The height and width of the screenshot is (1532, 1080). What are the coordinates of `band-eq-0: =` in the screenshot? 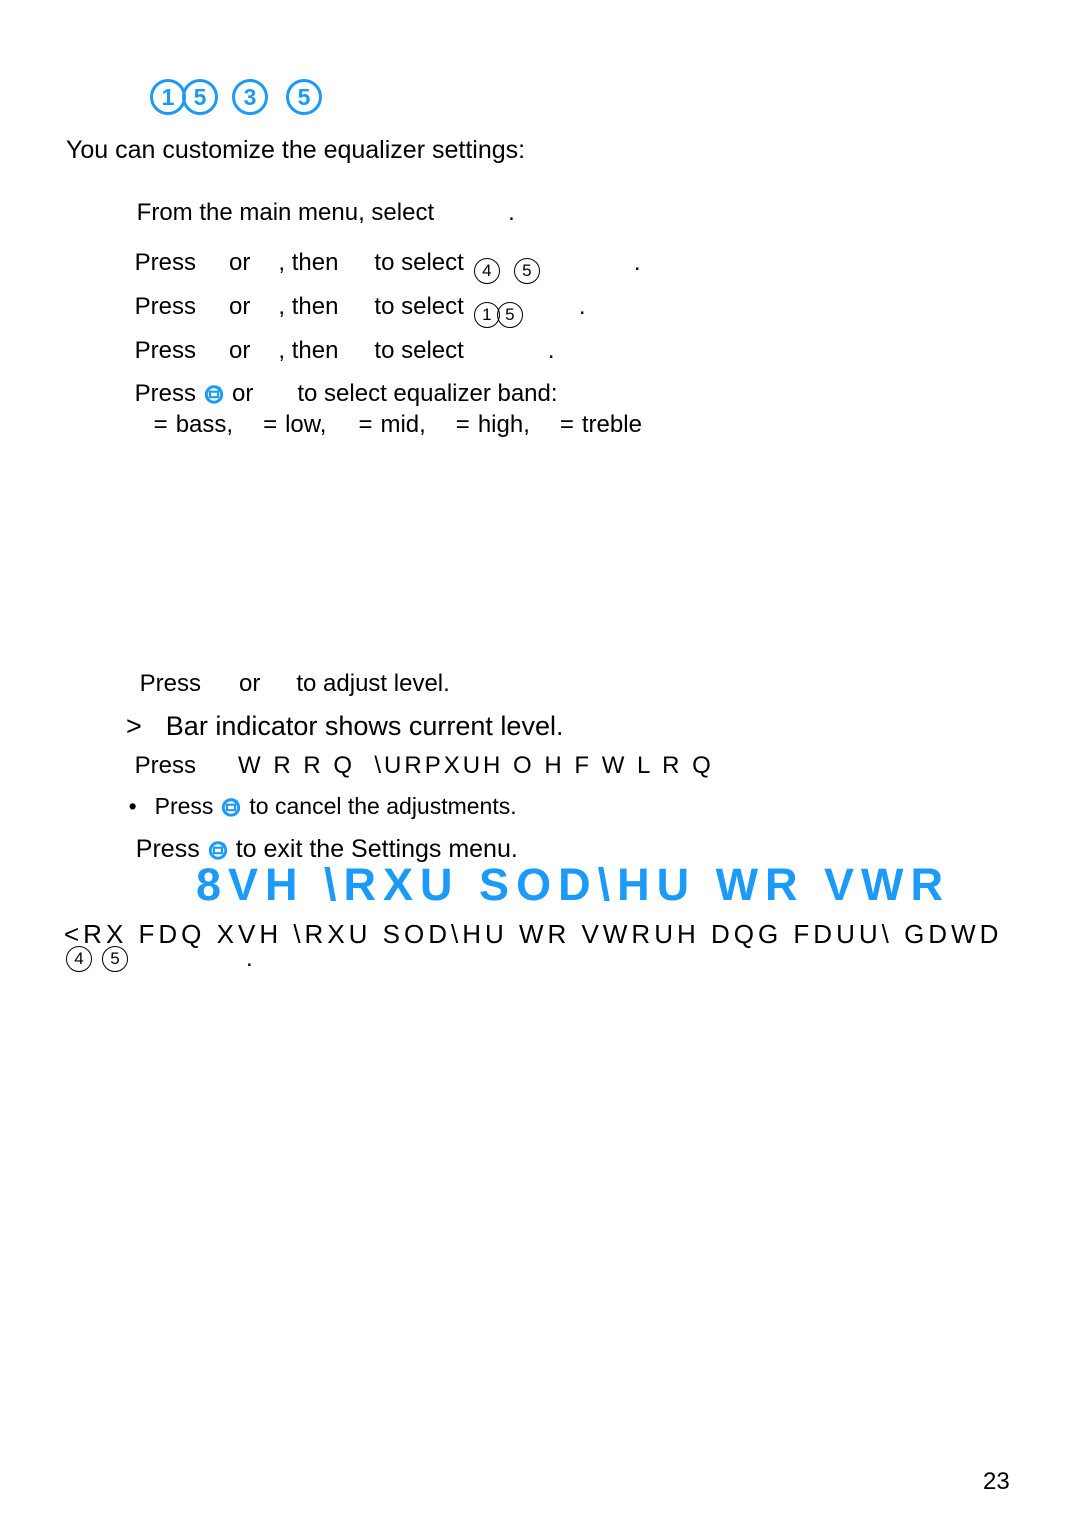 It's located at (160, 424).